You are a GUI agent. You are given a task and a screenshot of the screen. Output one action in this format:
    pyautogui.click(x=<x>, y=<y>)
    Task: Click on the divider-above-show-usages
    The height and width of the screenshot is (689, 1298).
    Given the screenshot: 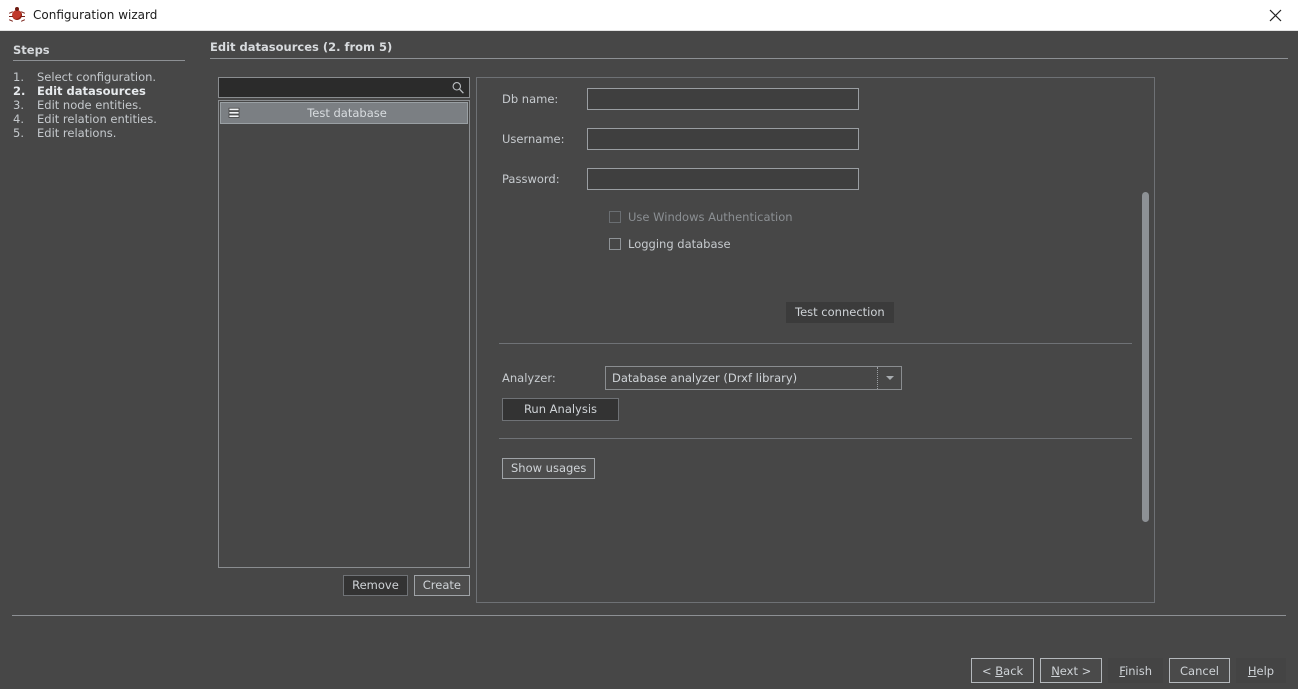 What is the action you would take?
    pyautogui.click(x=815, y=438)
    